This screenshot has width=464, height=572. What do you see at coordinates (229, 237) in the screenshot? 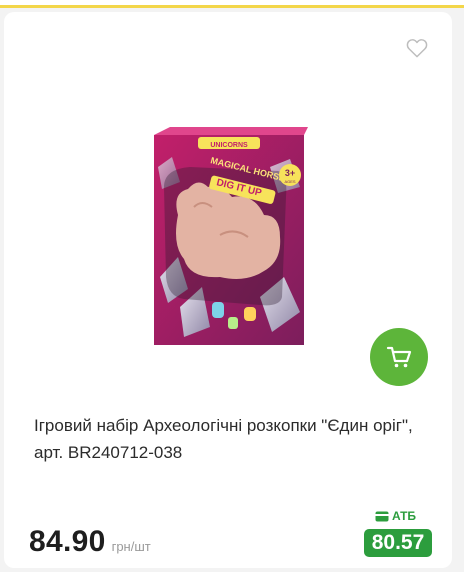
I see `product-image: UNICORNS MAGICAL HORSE DIG IT UP 3+ AGES` at bounding box center [229, 237].